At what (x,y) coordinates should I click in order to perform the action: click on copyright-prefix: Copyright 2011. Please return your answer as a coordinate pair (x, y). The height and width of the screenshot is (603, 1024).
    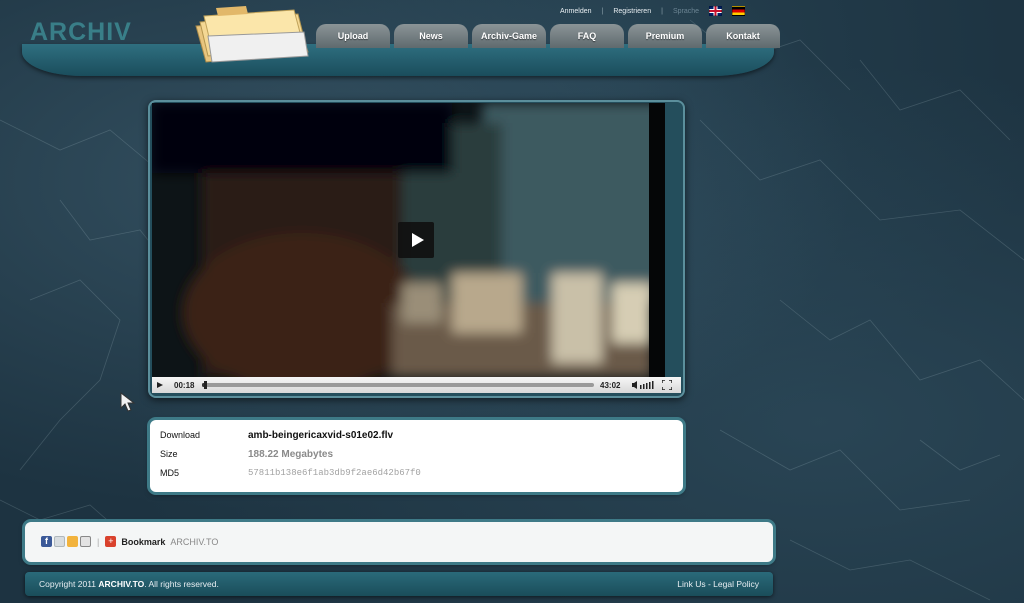
    Looking at the image, I should click on (68, 584).